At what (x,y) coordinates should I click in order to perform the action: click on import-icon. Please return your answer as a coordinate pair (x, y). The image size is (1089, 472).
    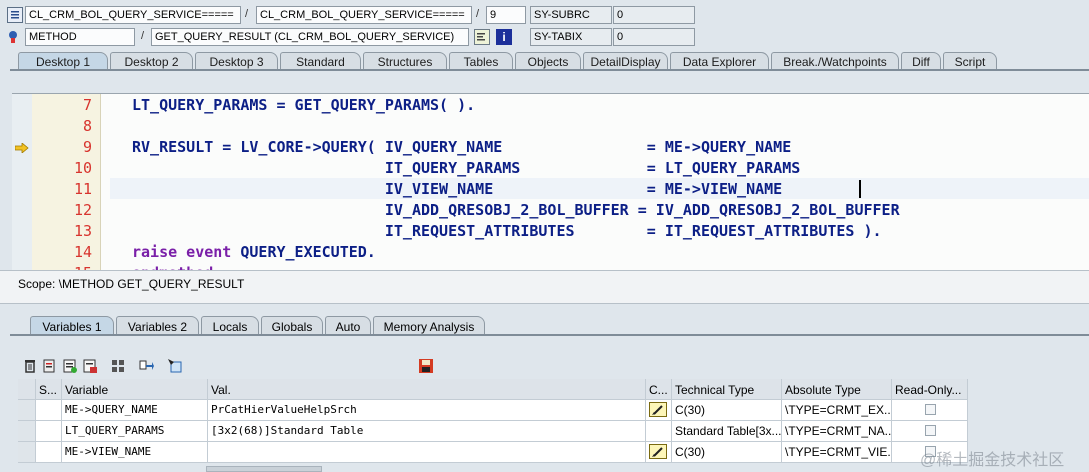
    Looking at the image, I should click on (90, 366).